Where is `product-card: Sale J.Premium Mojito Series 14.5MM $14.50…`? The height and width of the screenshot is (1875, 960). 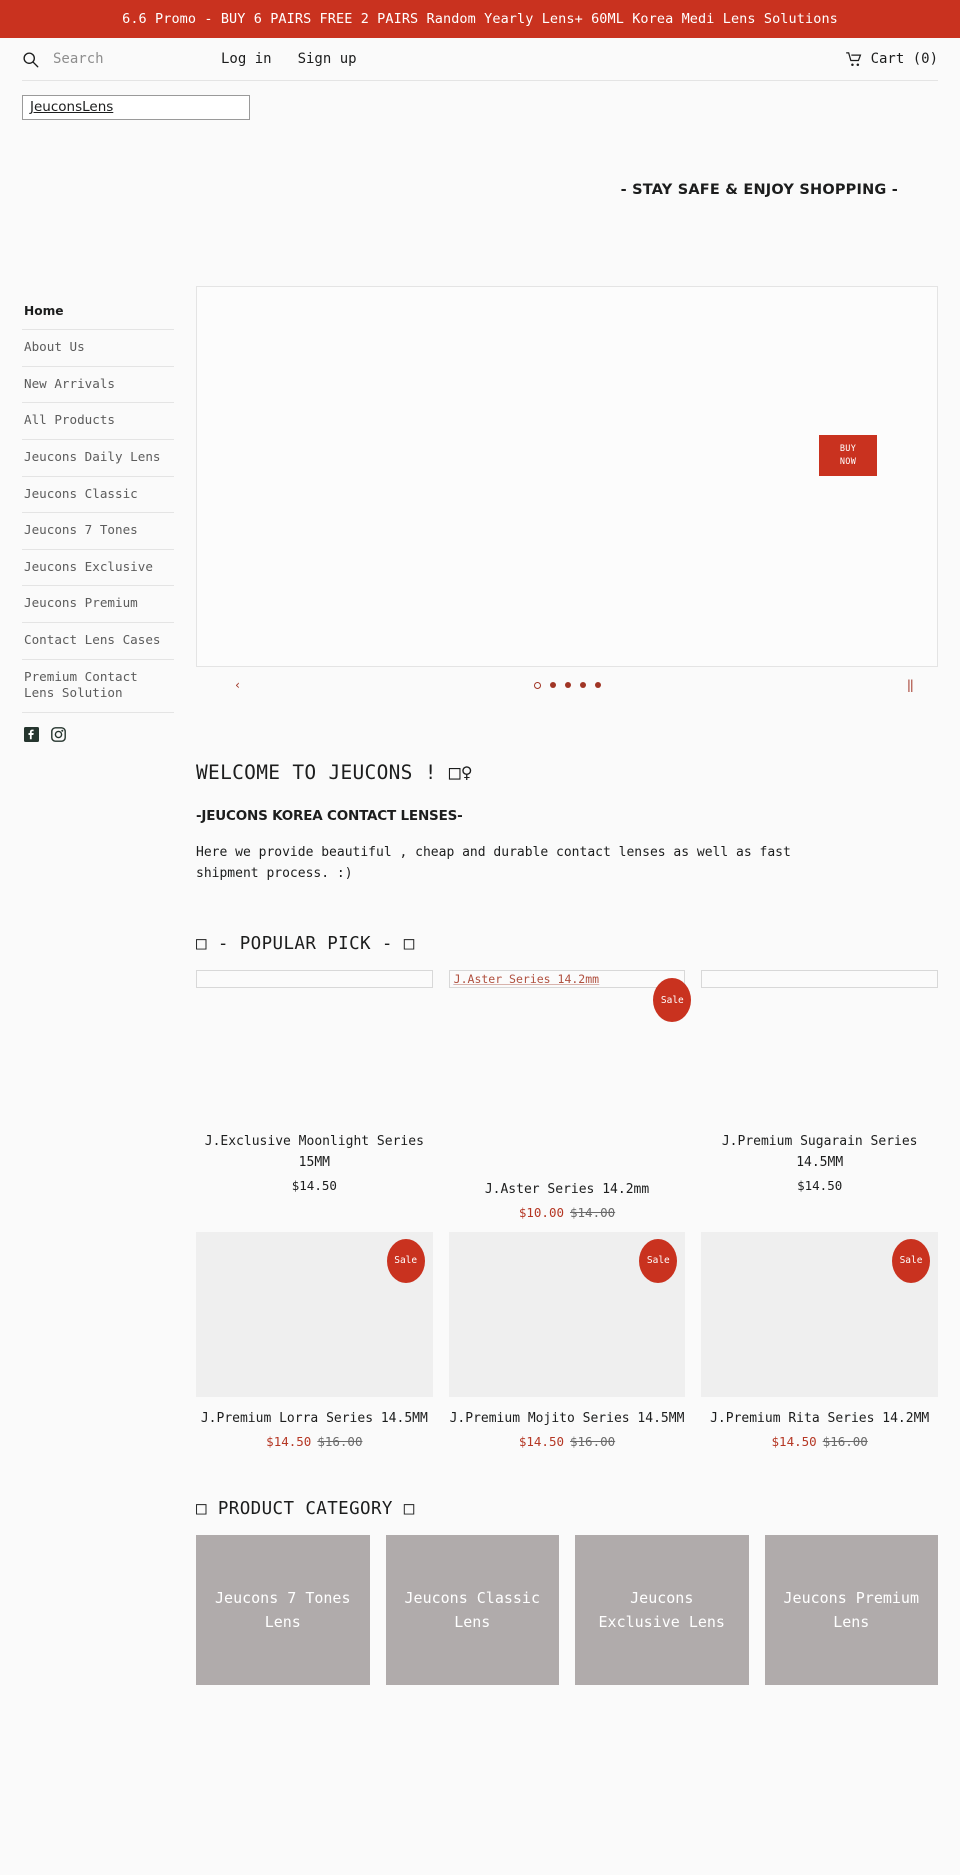
product-card: Sale J.Premium Mojito Series 14.5MM $14.50… is located at coordinates (567, 1340).